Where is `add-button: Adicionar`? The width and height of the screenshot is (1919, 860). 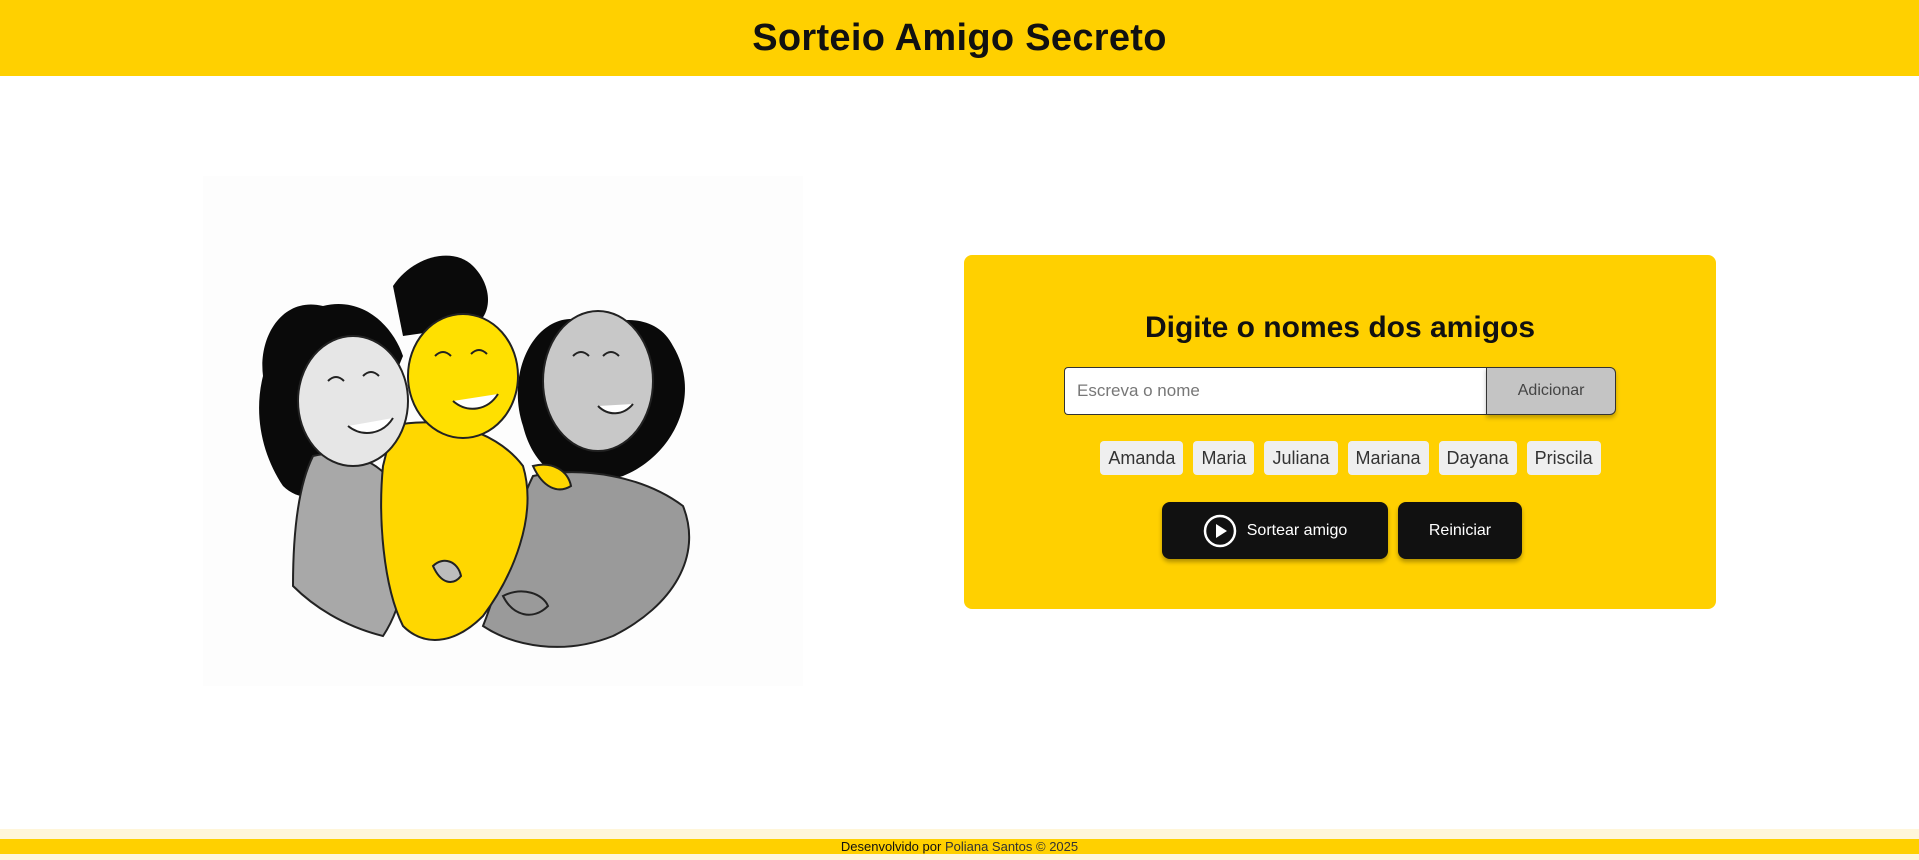 add-button: Adicionar is located at coordinates (1551, 391).